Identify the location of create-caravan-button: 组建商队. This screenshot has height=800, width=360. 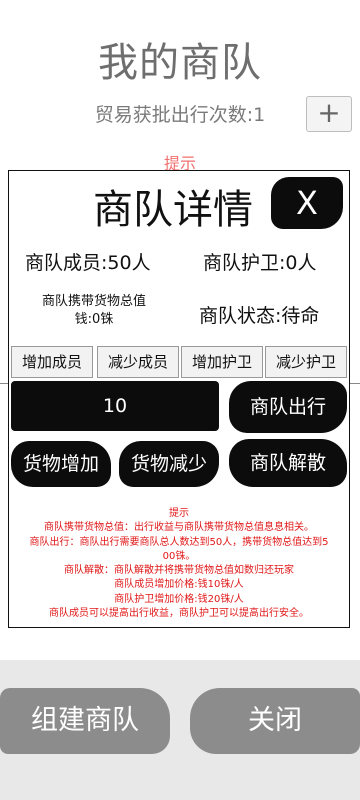
(85, 721).